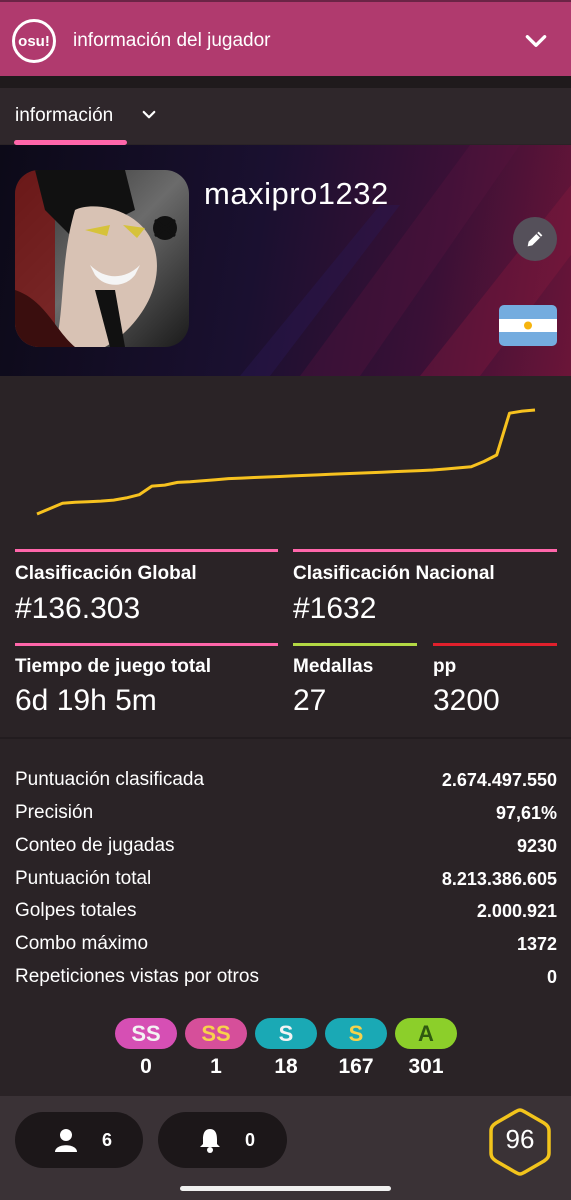 The width and height of the screenshot is (571, 1200). Describe the element at coordinates (106, 573) in the screenshot. I see `global-rank-label: Clasificación Global` at that location.